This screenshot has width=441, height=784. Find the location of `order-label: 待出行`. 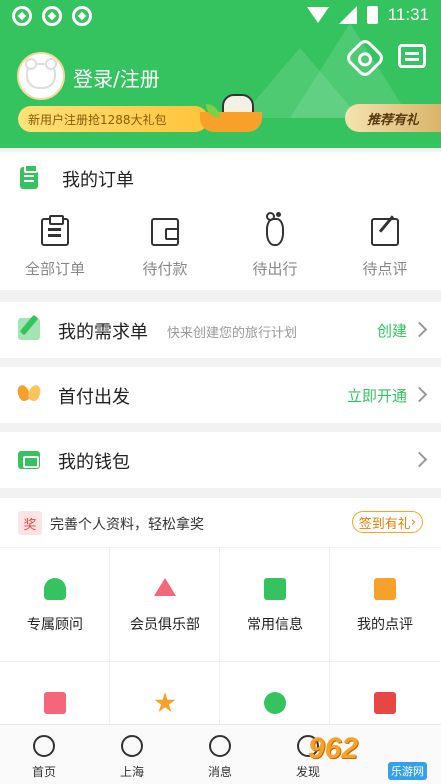

order-label: 待出行 is located at coordinates (275, 269).